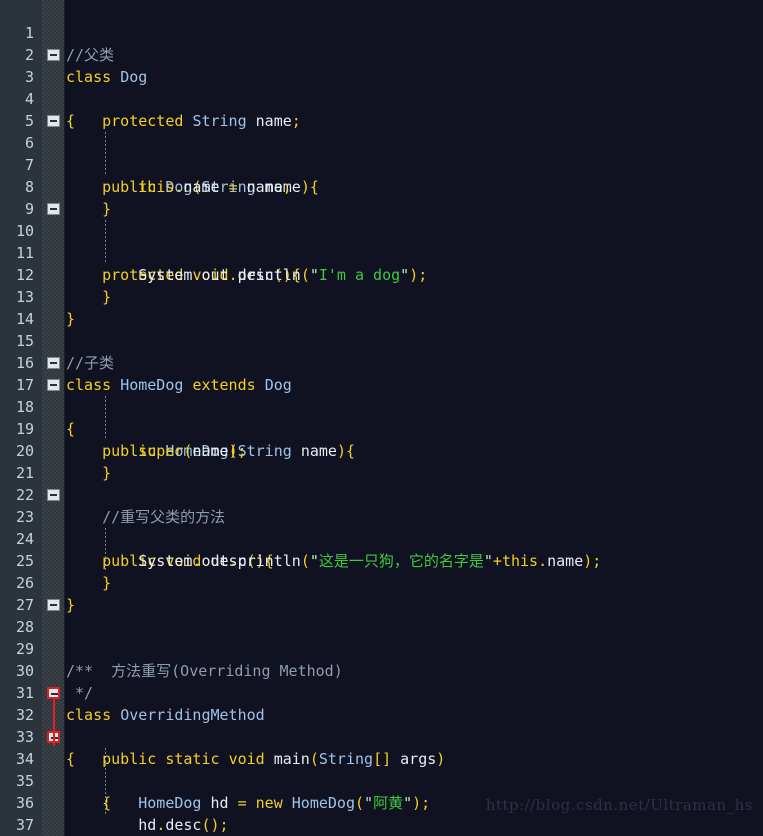 This screenshot has height=836, width=763. Describe the element at coordinates (24, 319) in the screenshot. I see `line-number: 14` at that location.